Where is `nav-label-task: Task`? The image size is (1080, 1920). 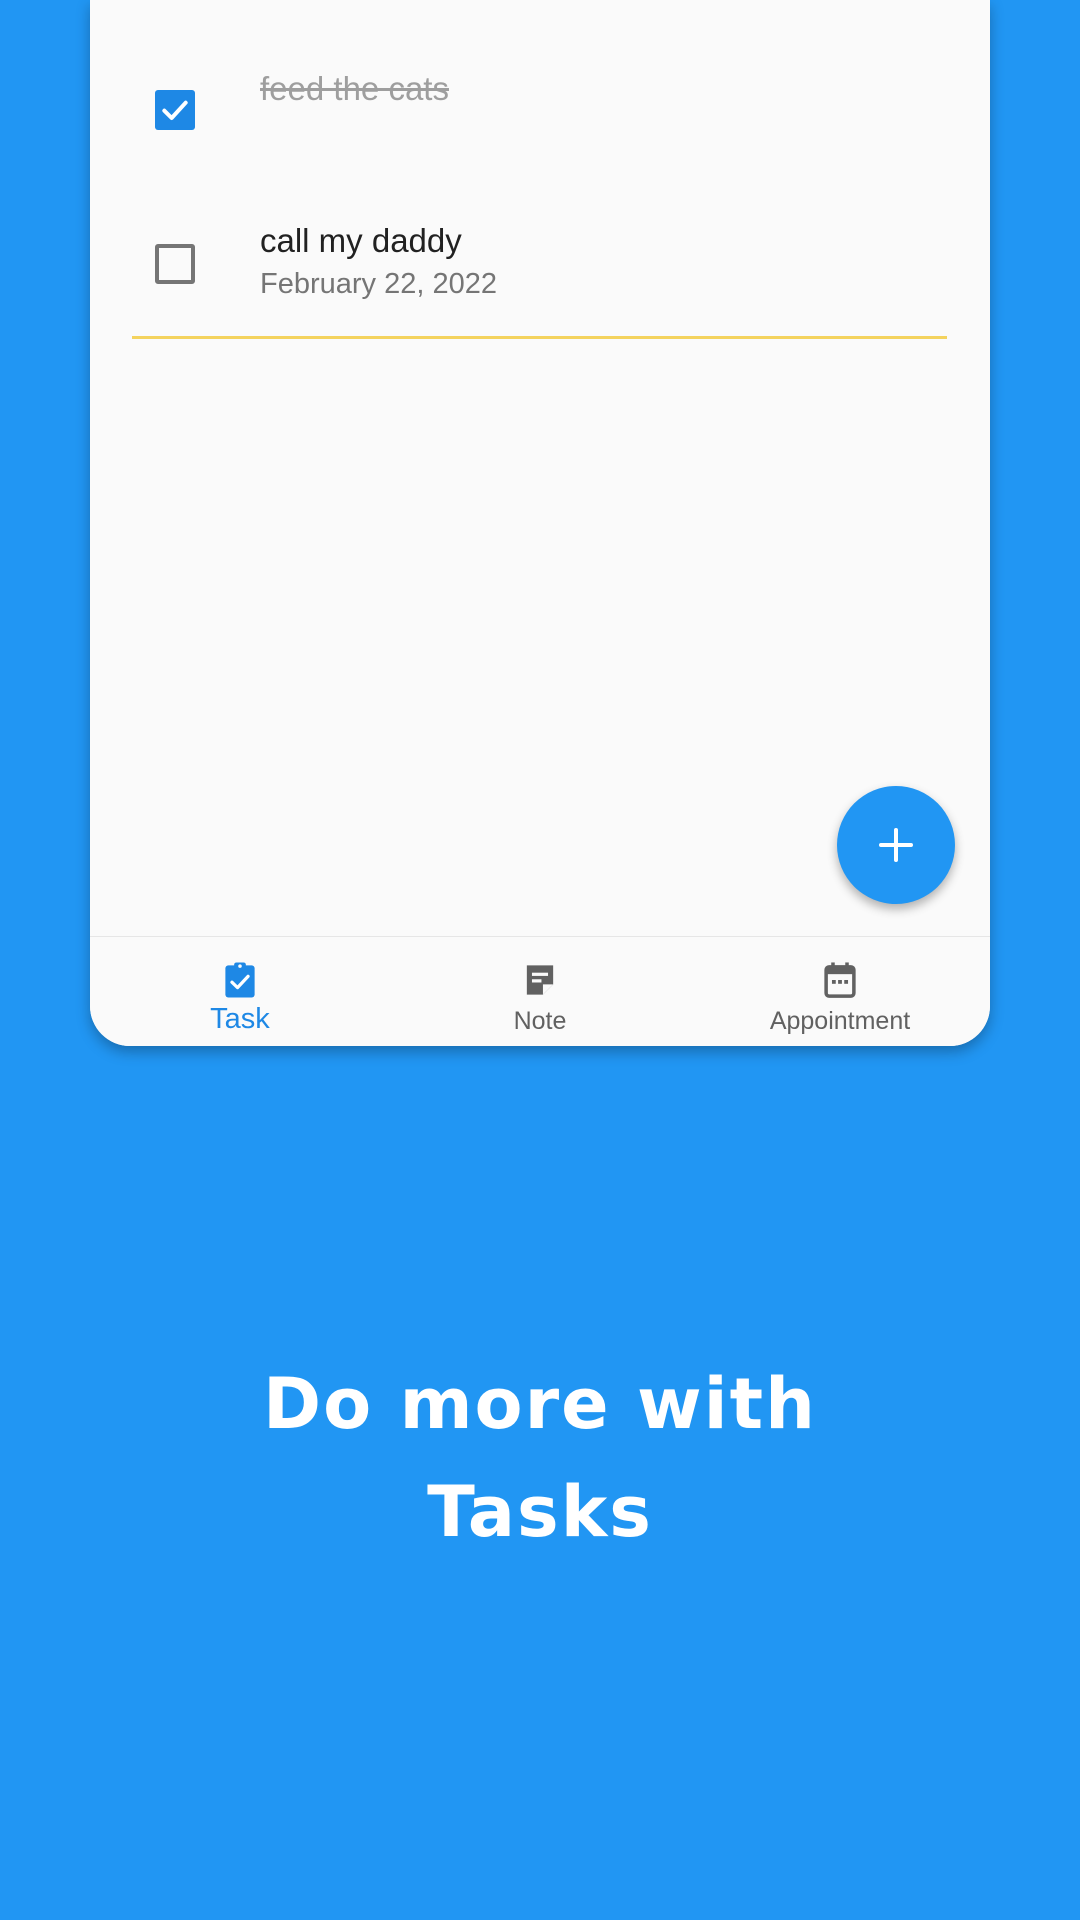
nav-label-task: Task is located at coordinates (240, 1019).